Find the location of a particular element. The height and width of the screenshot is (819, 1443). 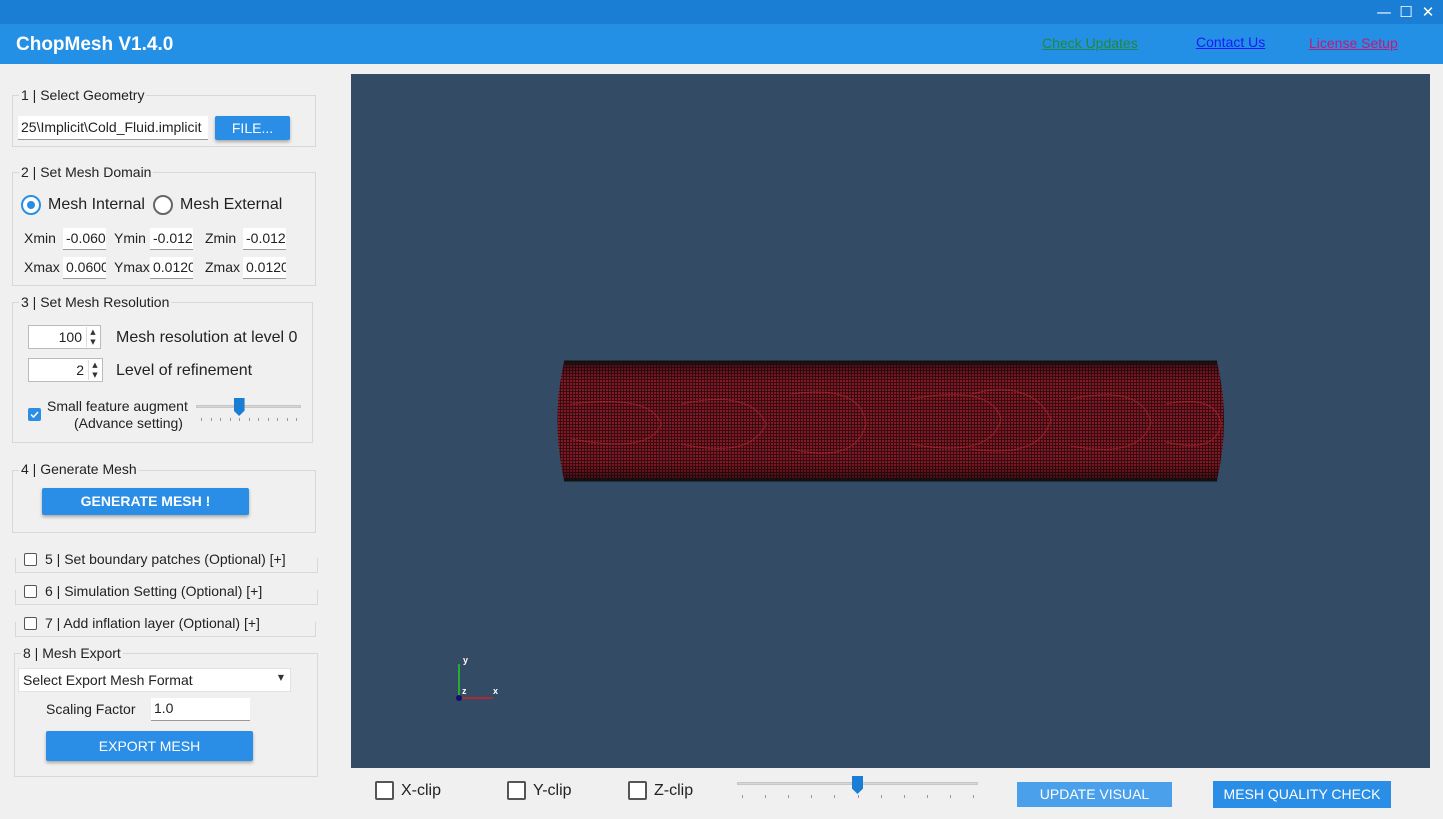

scaling-factor-label: Scaling Factor is located at coordinates (91, 709).